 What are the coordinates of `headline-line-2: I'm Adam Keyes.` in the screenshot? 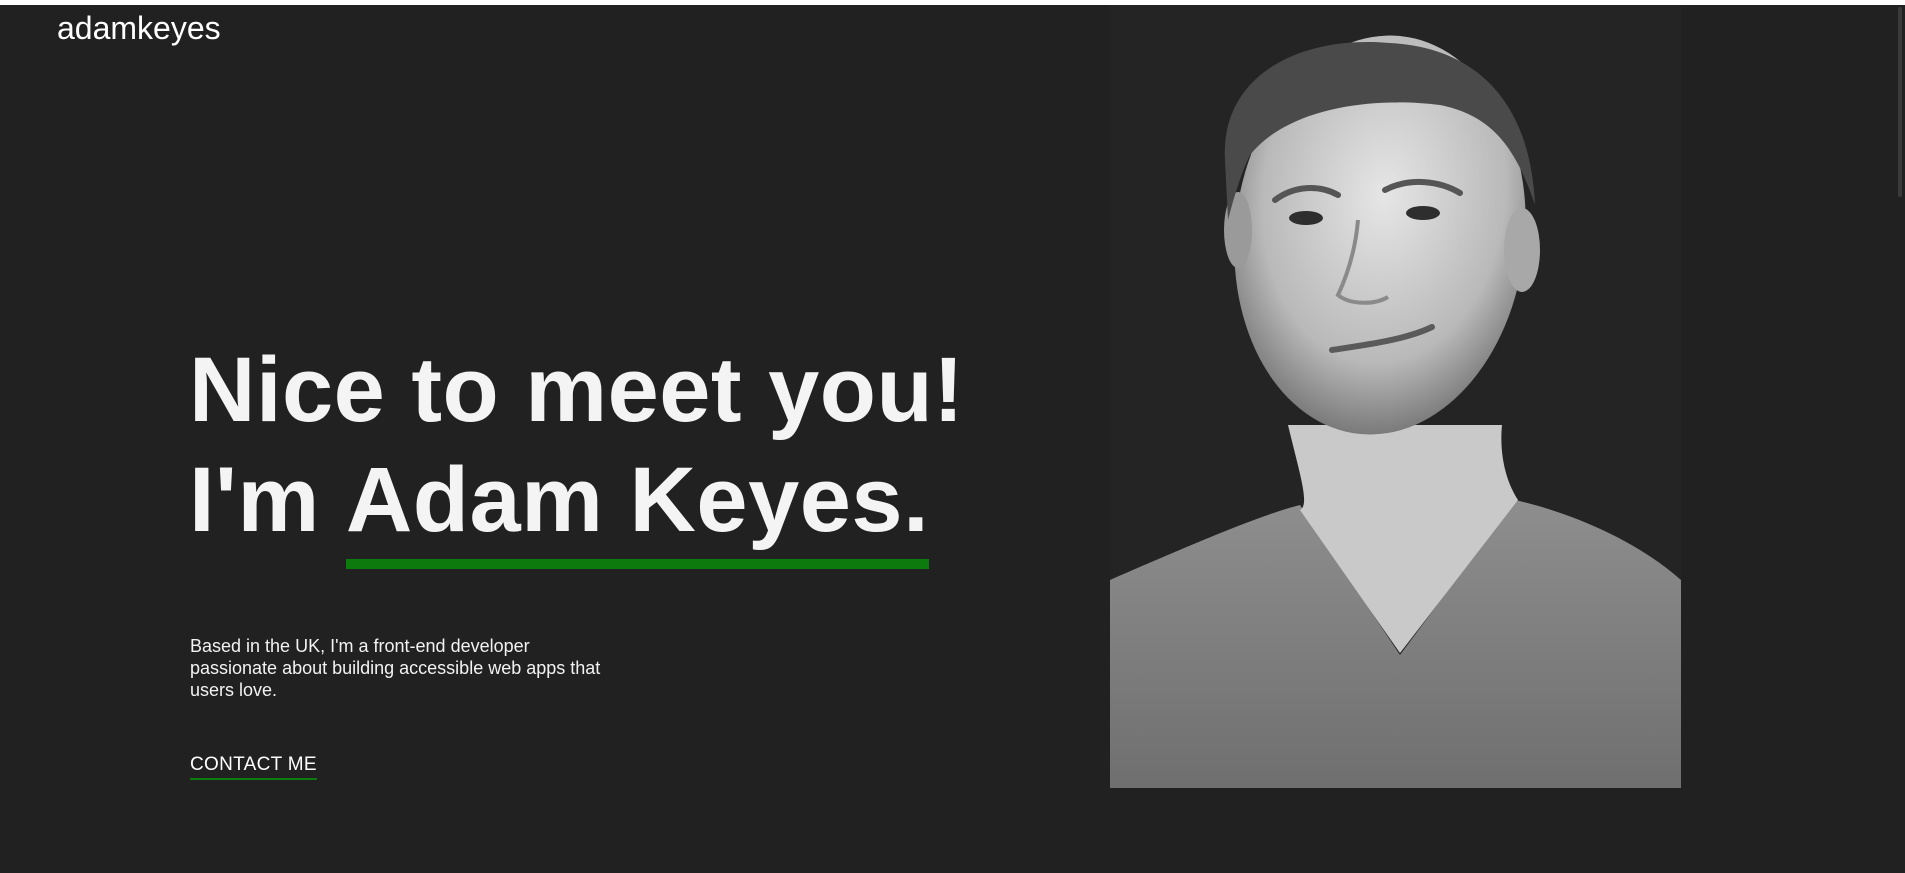 It's located at (576, 507).